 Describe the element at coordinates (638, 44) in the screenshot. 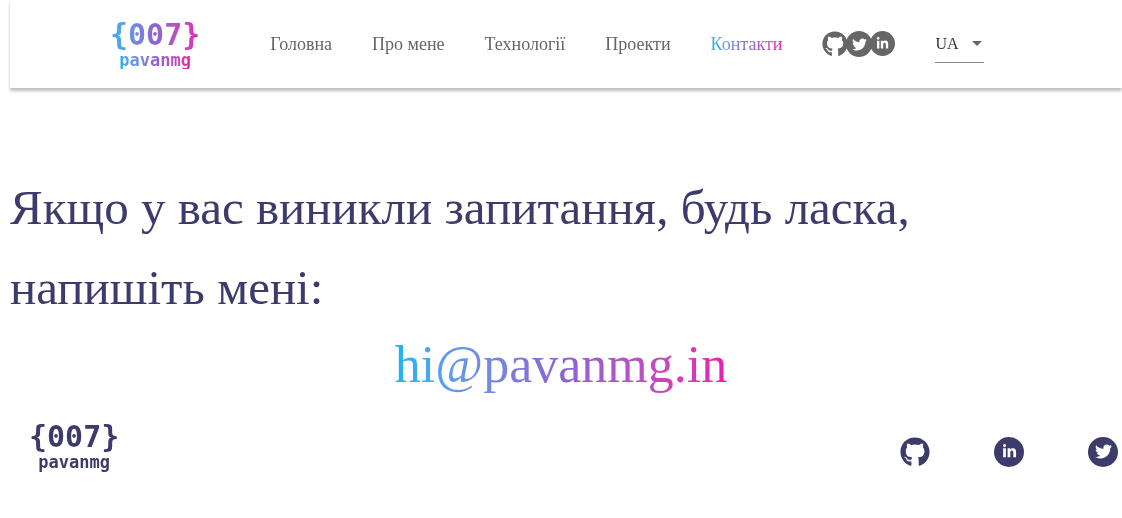

I see `nav-link: Проекти` at that location.